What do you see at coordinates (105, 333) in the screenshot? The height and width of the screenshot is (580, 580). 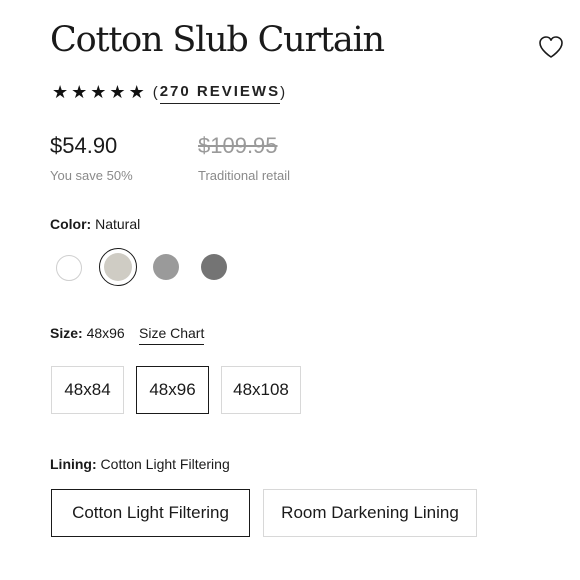 I see `selected-size: 48x96` at bounding box center [105, 333].